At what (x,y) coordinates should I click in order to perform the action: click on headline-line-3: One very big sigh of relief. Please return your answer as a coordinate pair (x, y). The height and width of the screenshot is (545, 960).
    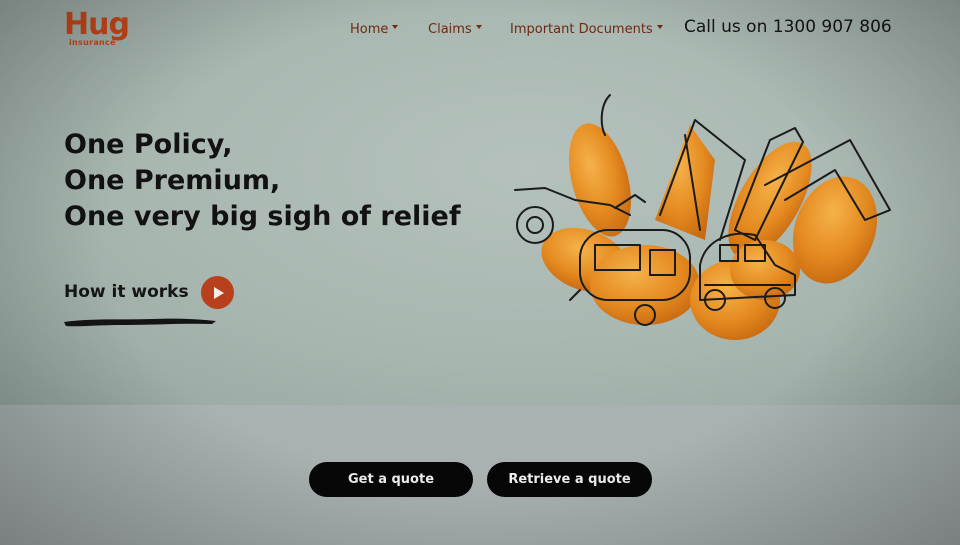
    Looking at the image, I should click on (262, 216).